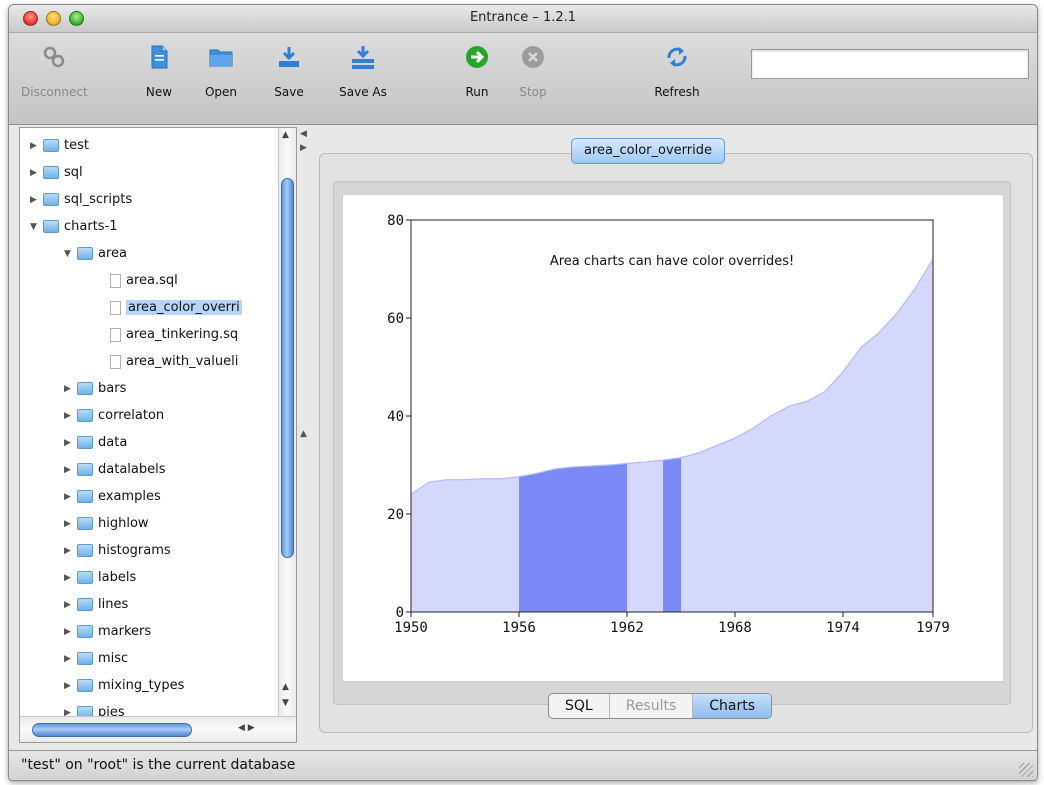 This screenshot has height=785, width=1044. I want to click on tree-vertical-scroll-thumb, so click(287, 368).